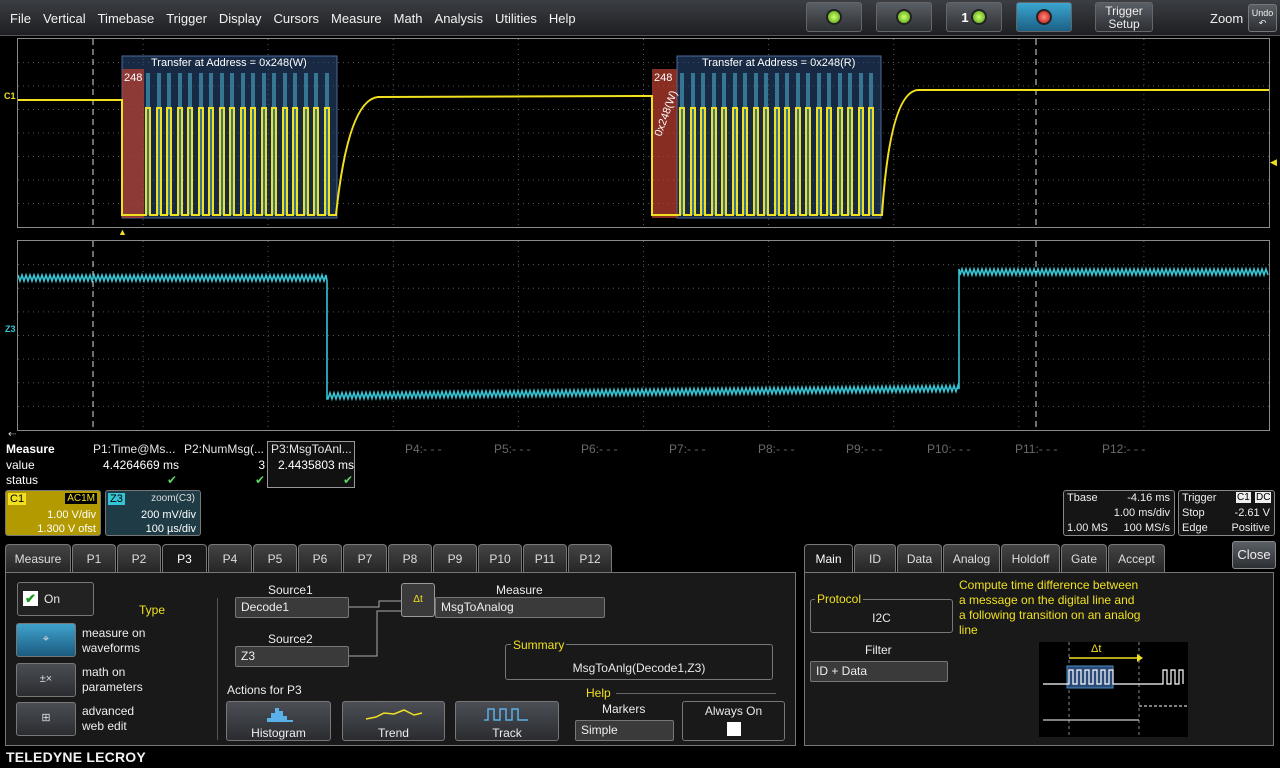 The image size is (1280, 768). What do you see at coordinates (10, 96) in the screenshot?
I see `c1-channel-marker: C1` at bounding box center [10, 96].